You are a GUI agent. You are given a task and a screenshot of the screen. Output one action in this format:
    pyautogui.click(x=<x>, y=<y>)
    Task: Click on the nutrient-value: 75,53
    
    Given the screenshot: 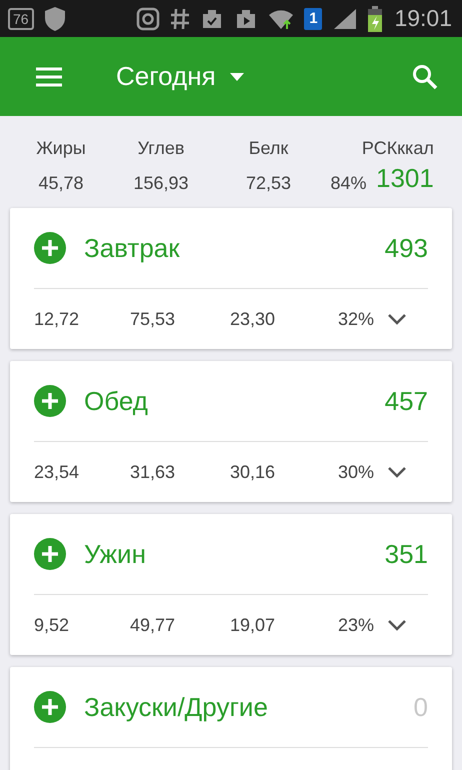 What is the action you would take?
    pyautogui.click(x=153, y=319)
    